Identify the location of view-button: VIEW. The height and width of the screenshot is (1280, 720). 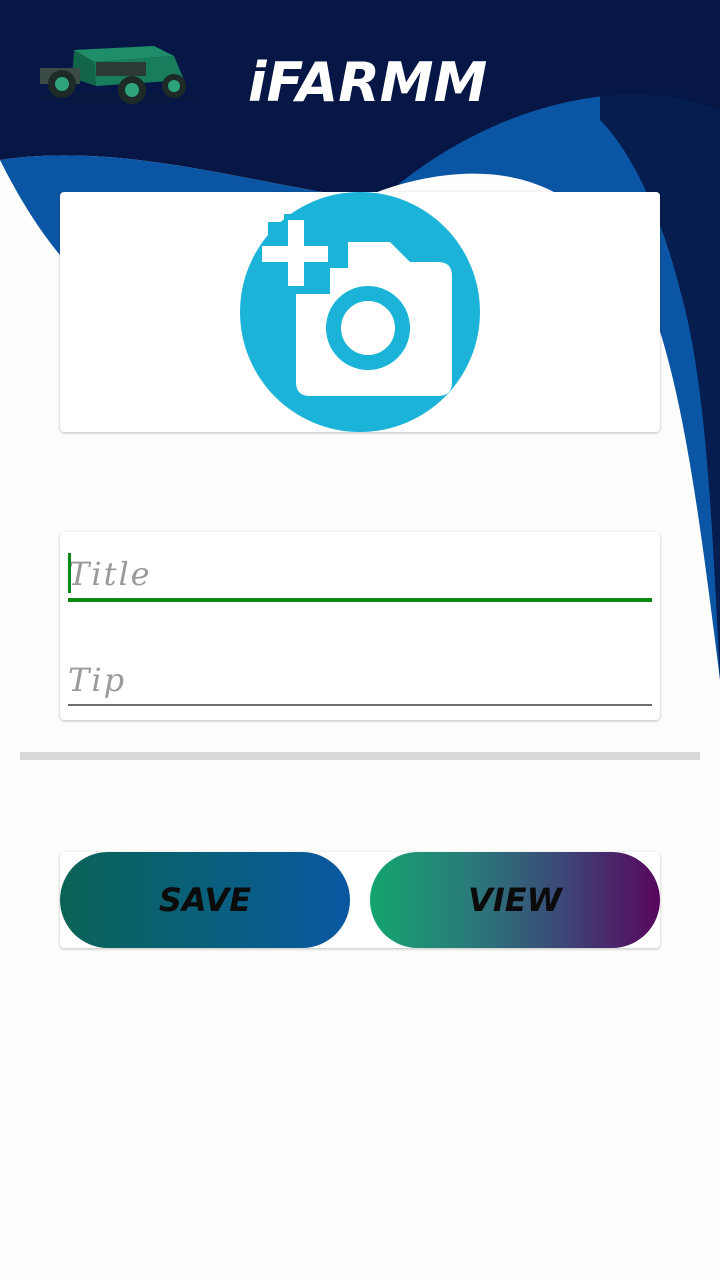
(515, 900).